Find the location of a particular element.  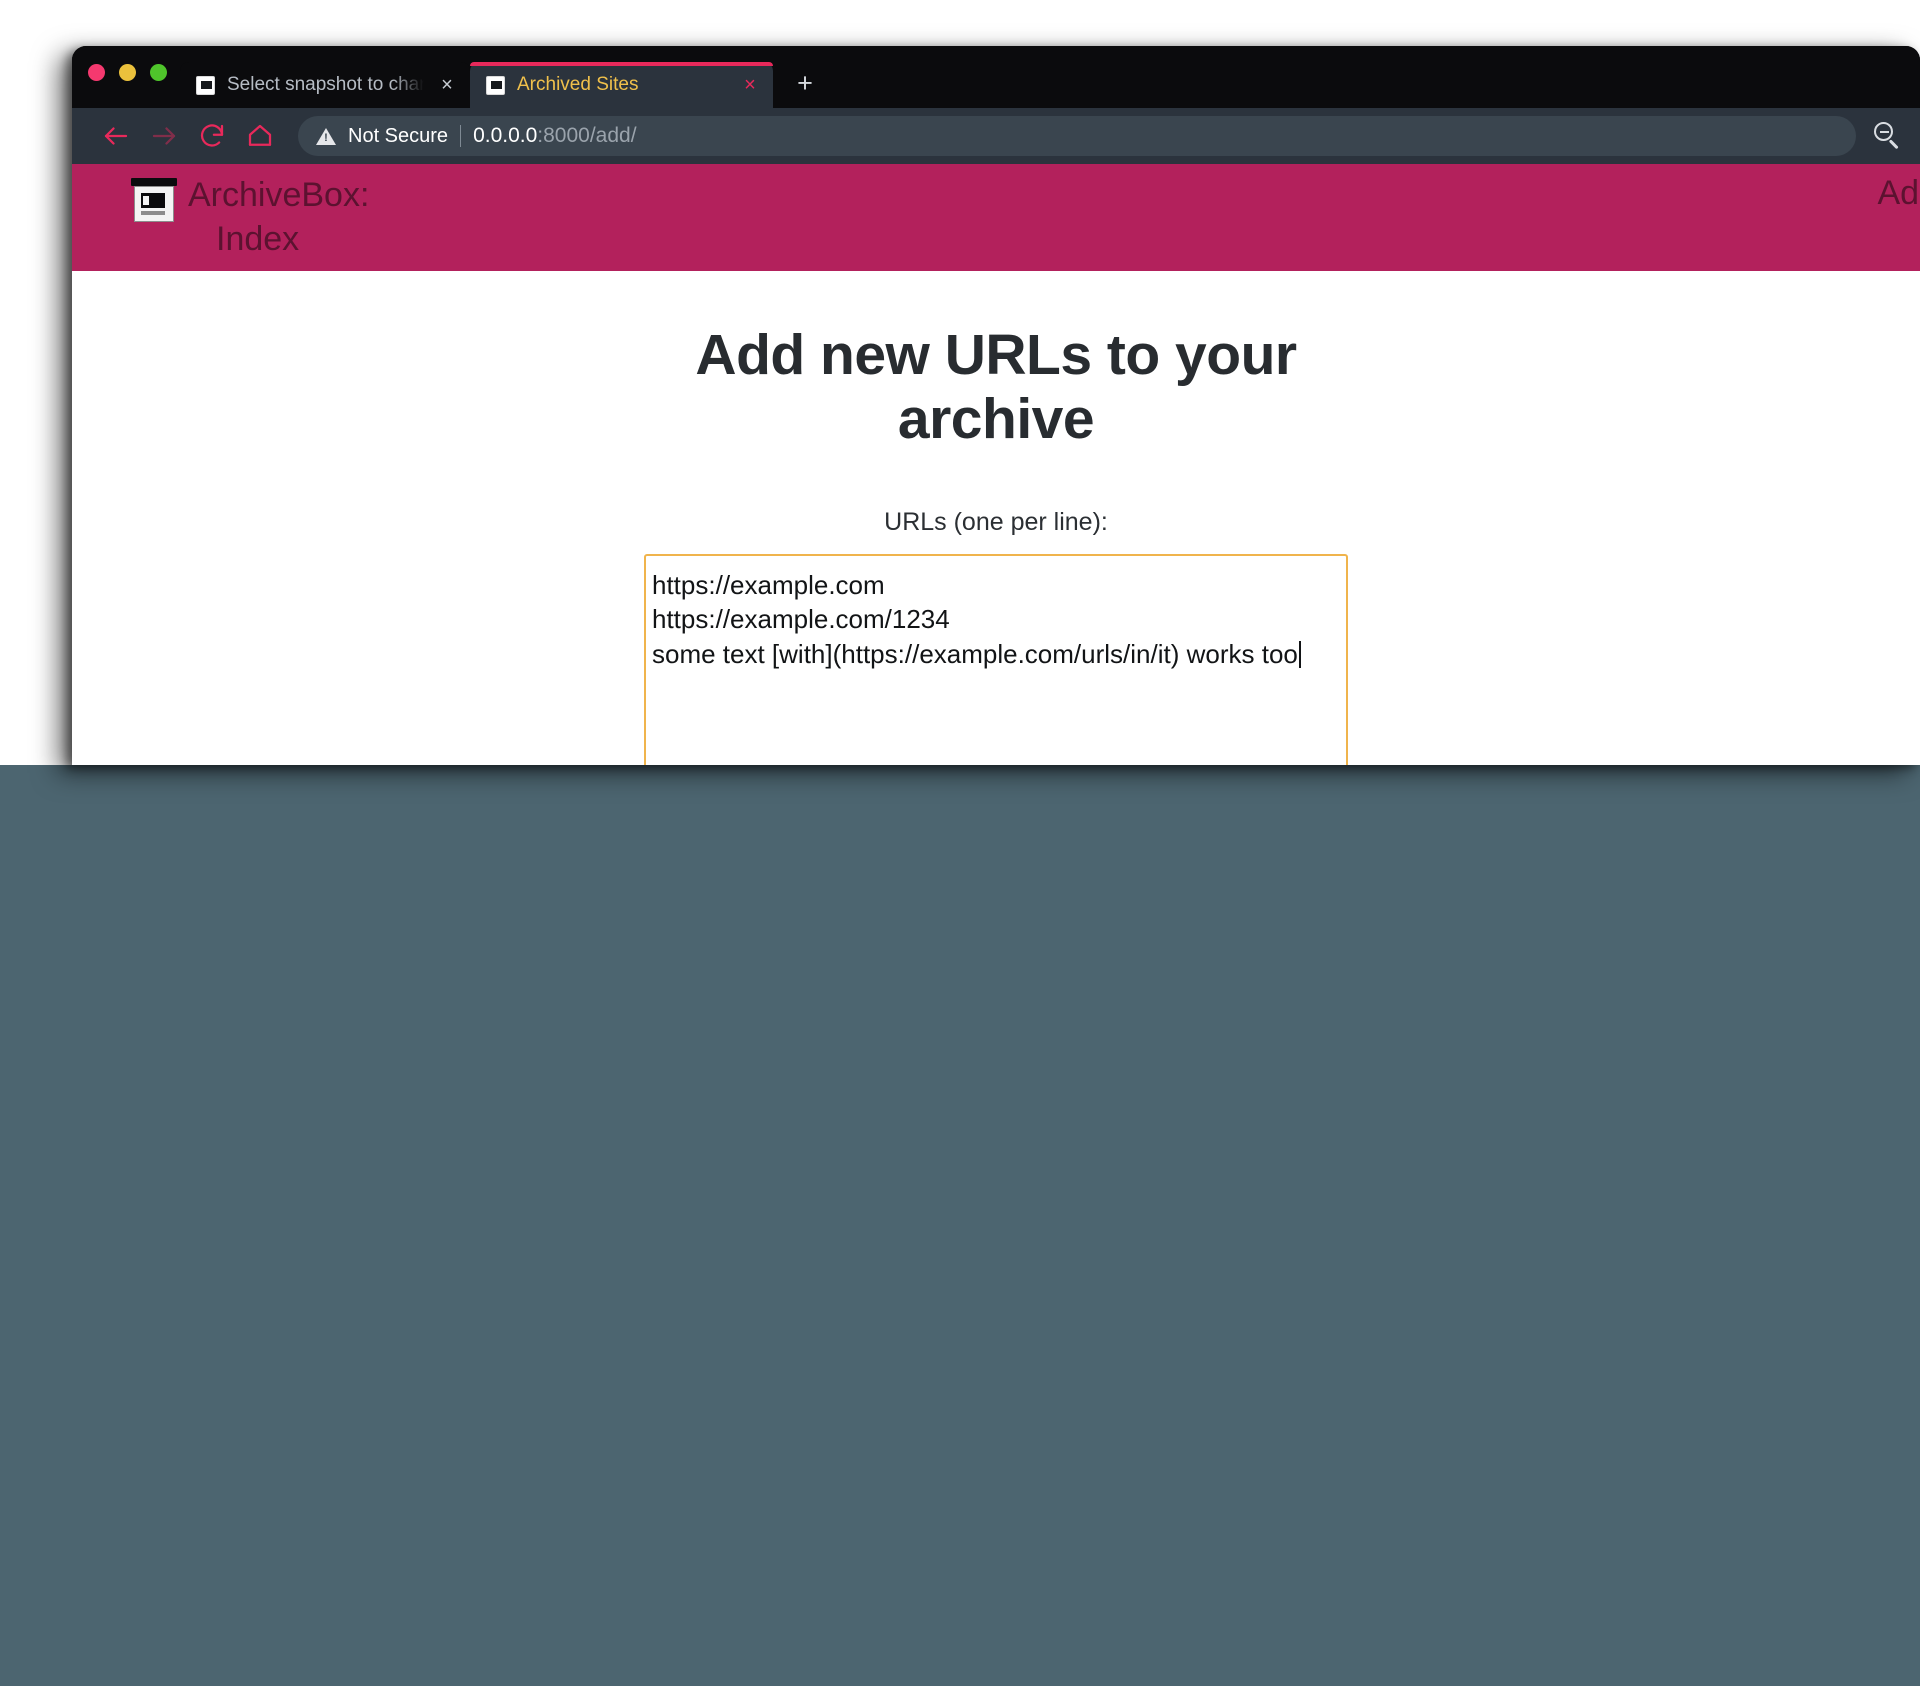

textarea-line: https://example.com is located at coordinates (768, 584).